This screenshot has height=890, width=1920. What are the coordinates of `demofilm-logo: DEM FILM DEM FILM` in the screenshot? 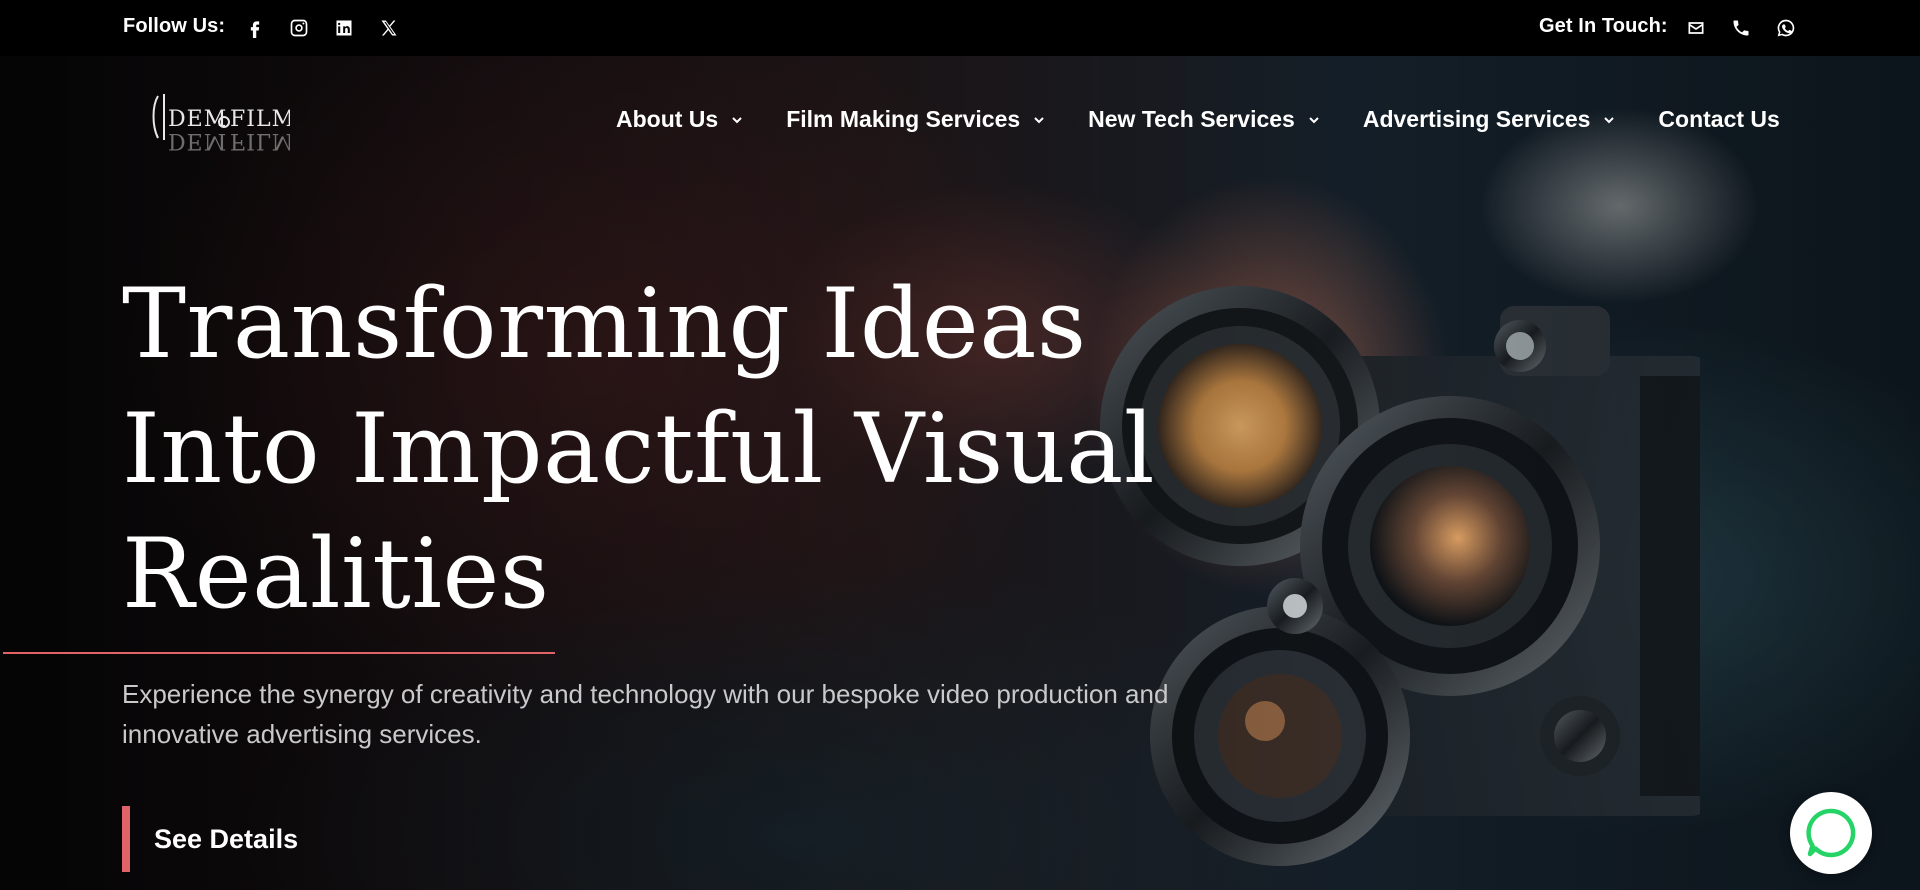 It's located at (220, 121).